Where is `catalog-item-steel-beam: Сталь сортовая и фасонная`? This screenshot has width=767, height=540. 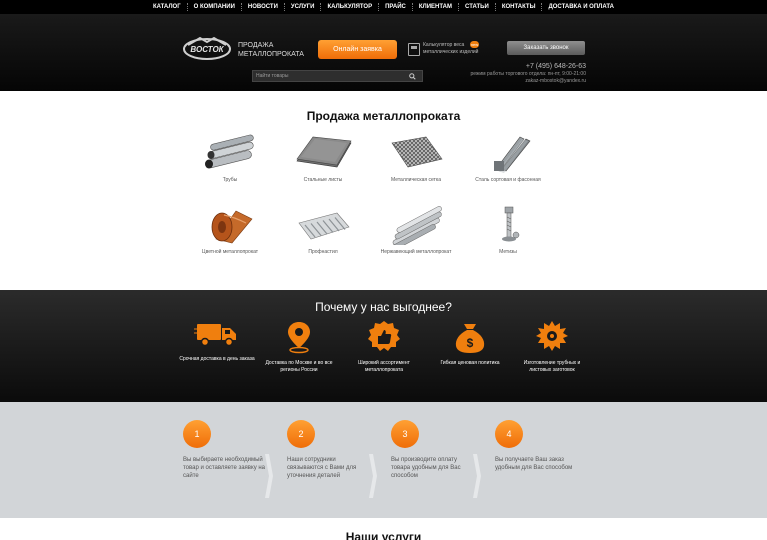 catalog-item-steel-beam: Сталь сортовая и фасонная is located at coordinates (508, 158).